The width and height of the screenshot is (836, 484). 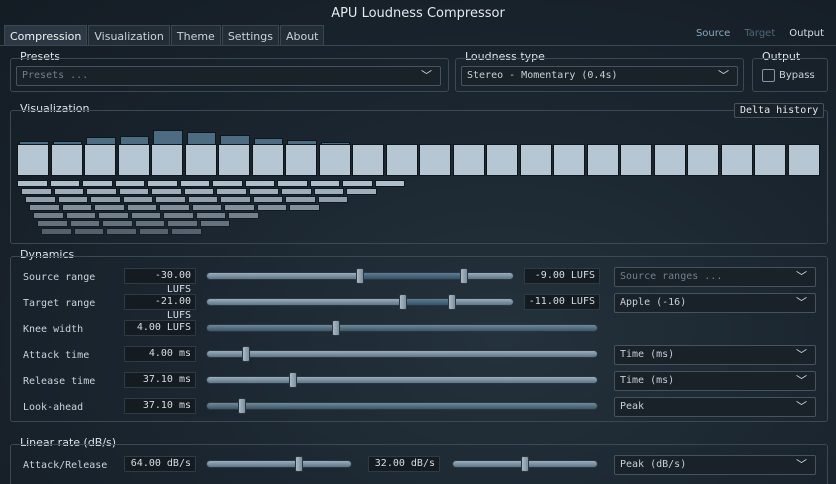 I want to click on source-ranges-combo: Source ranges ... ﹀, so click(x=715, y=277).